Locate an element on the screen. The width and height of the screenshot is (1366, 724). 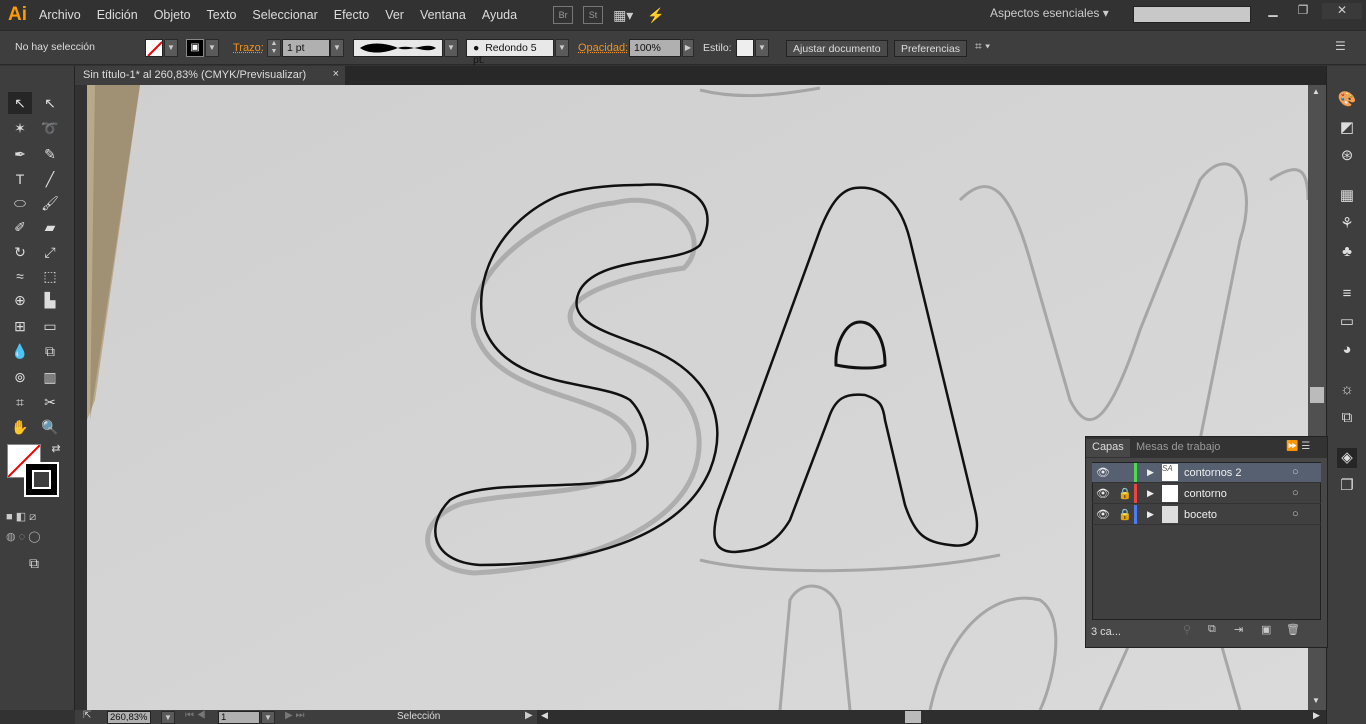
curvature-tool-icon: ✎ is located at coordinates (50, 154).